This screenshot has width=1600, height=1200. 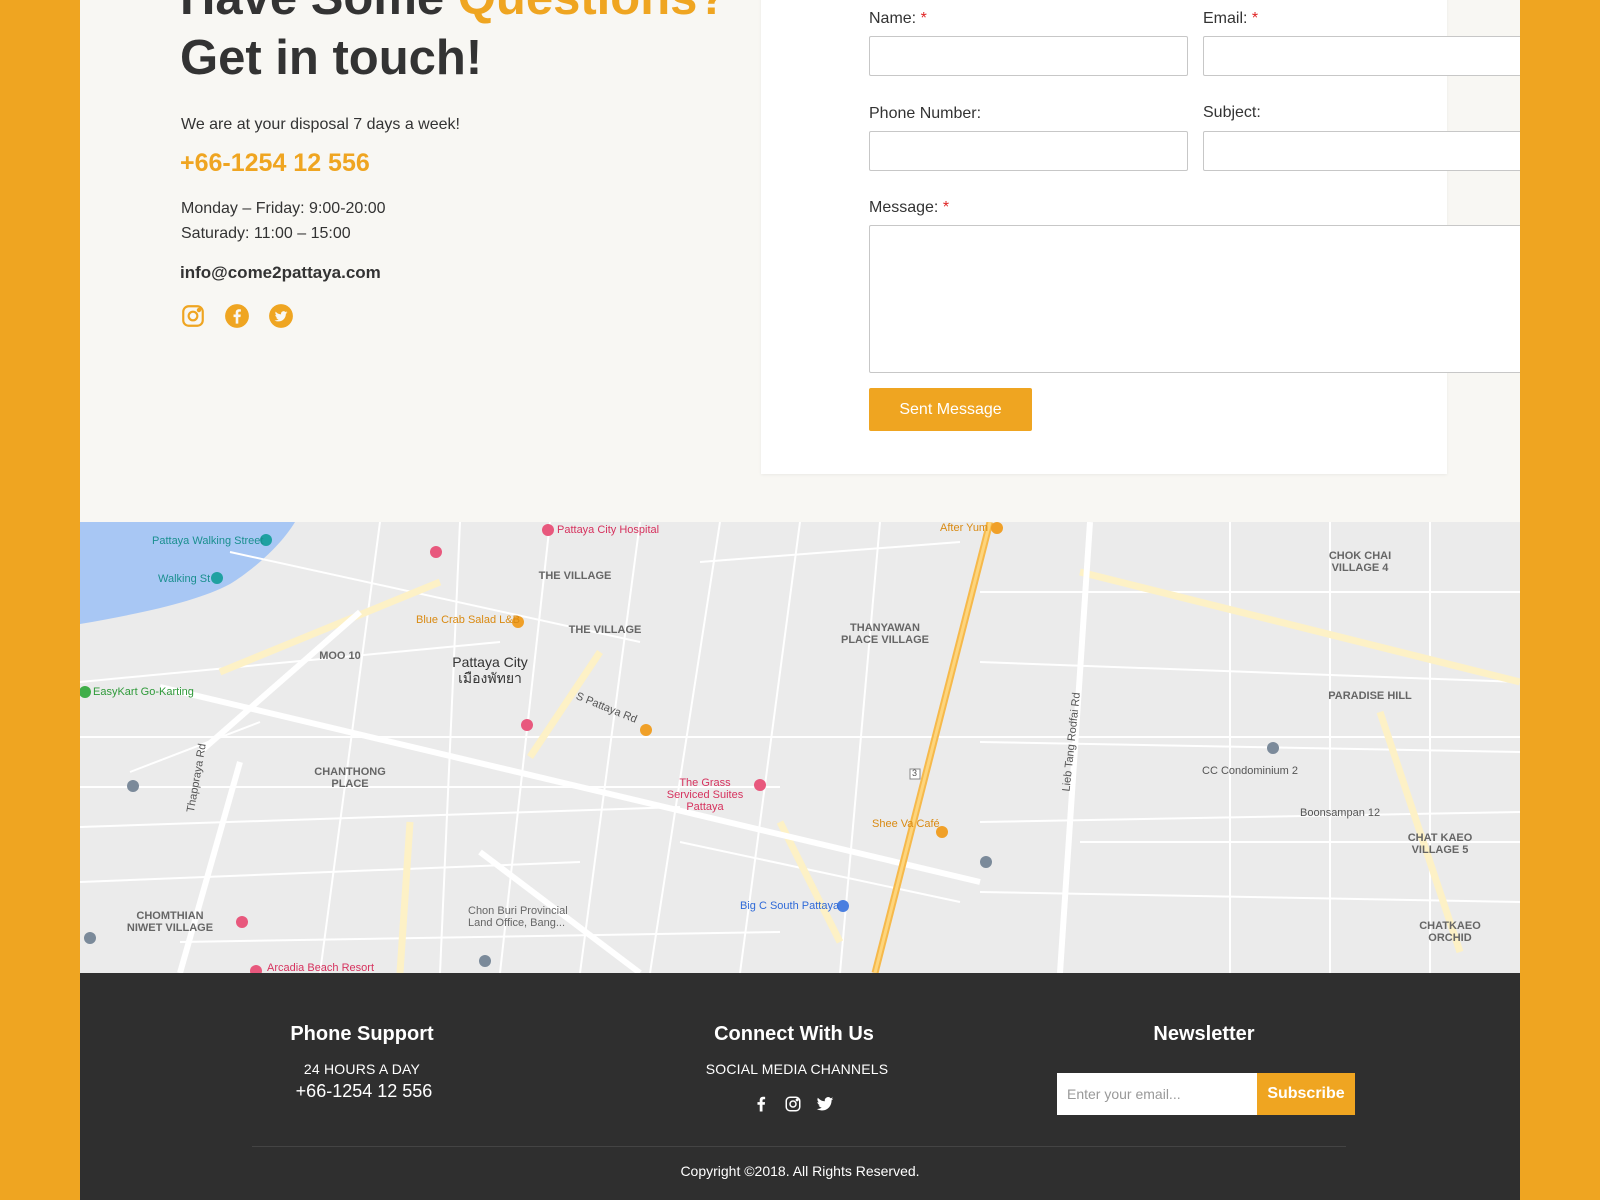 I want to click on map-label: Walking St, so click(x=184, y=579).